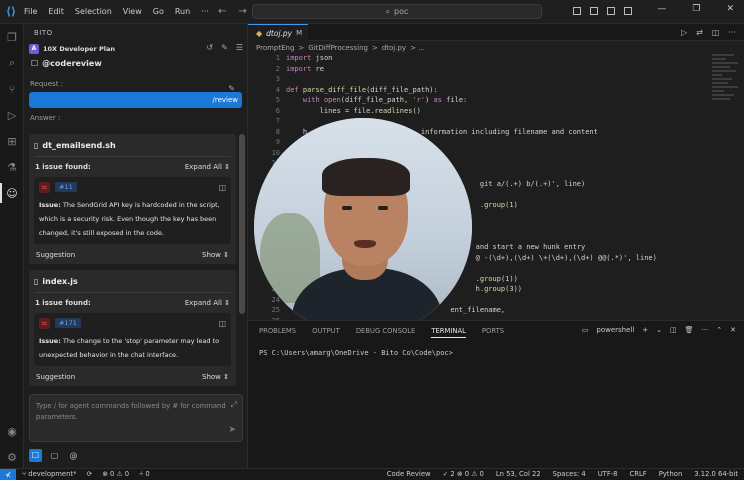 The height and width of the screenshot is (480, 744). I want to click on minimize-button: —, so click(661, 9).